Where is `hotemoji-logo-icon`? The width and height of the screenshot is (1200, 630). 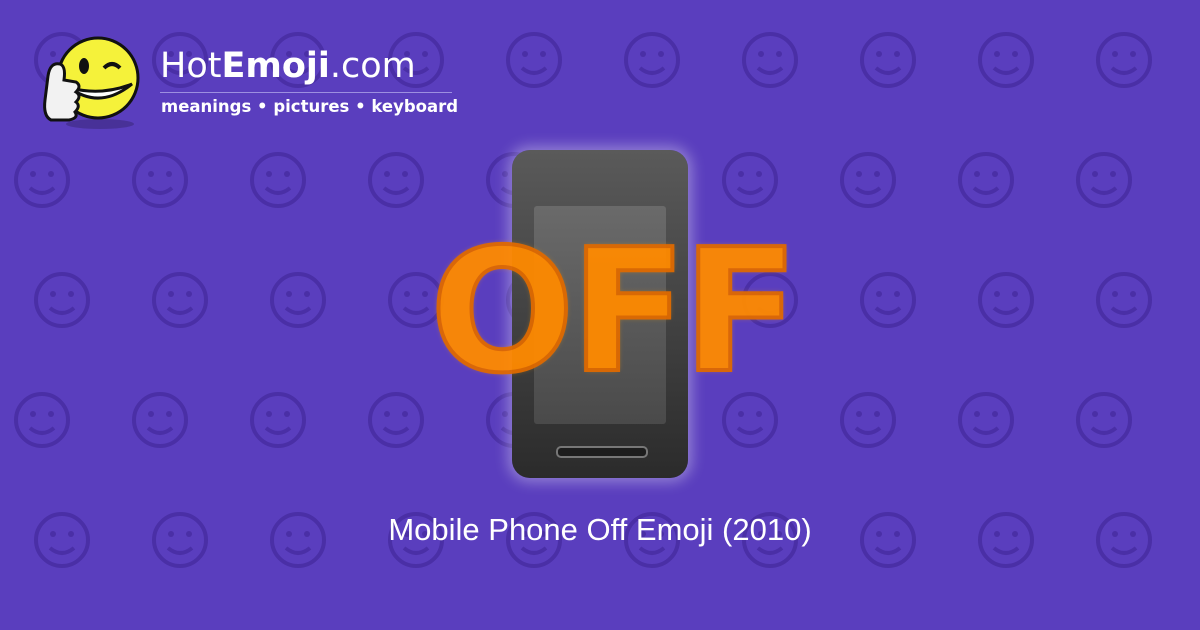 hotemoji-logo-icon is located at coordinates (91, 82).